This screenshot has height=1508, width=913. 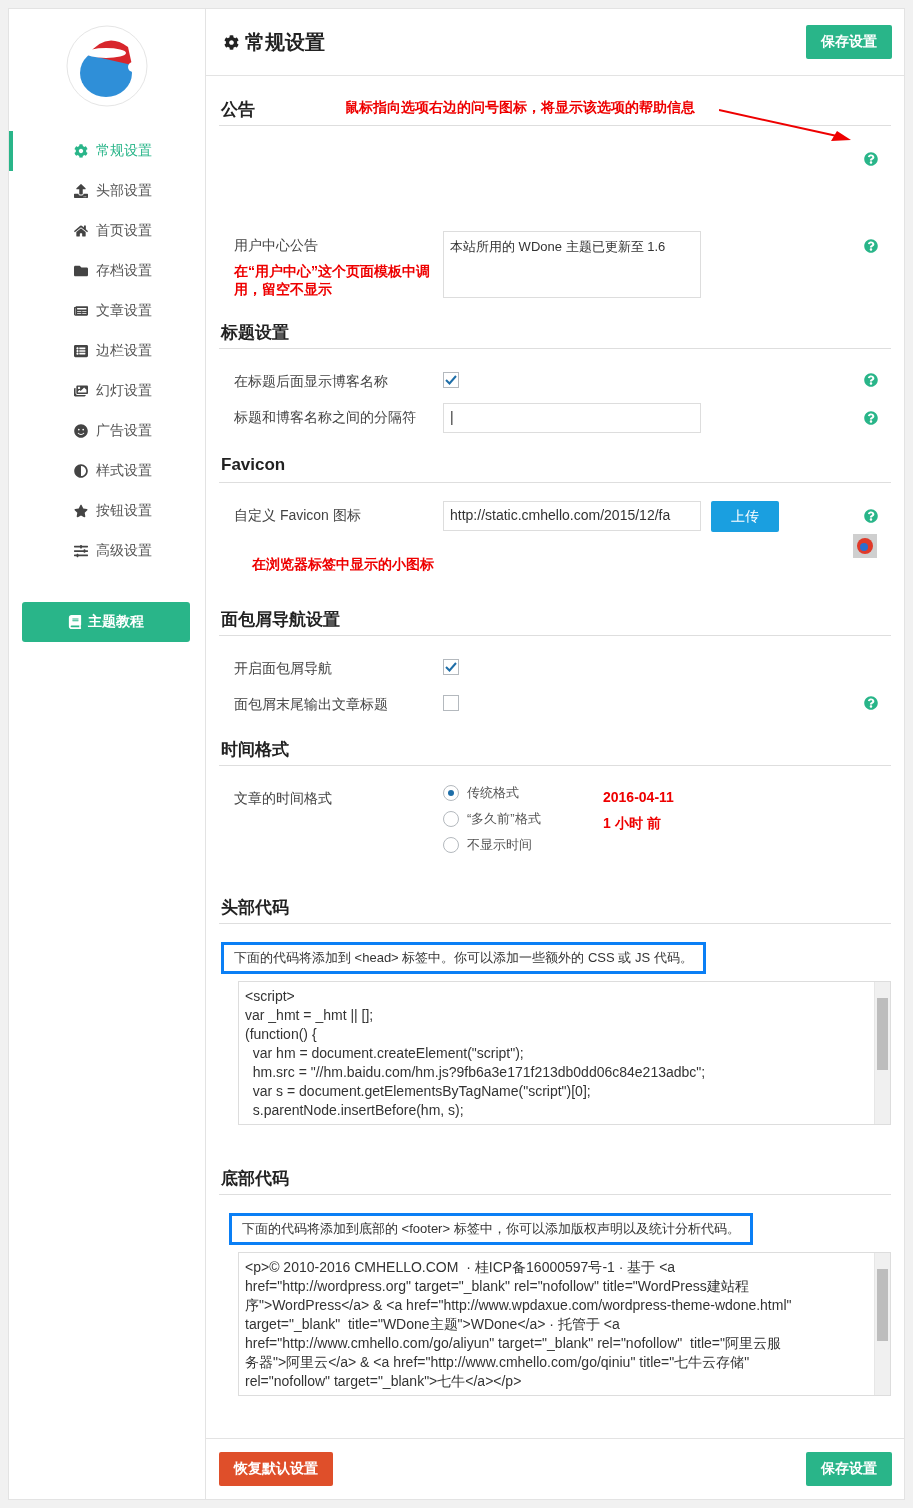 I want to click on sidebar-item: 文章设置, so click(x=107, y=311).